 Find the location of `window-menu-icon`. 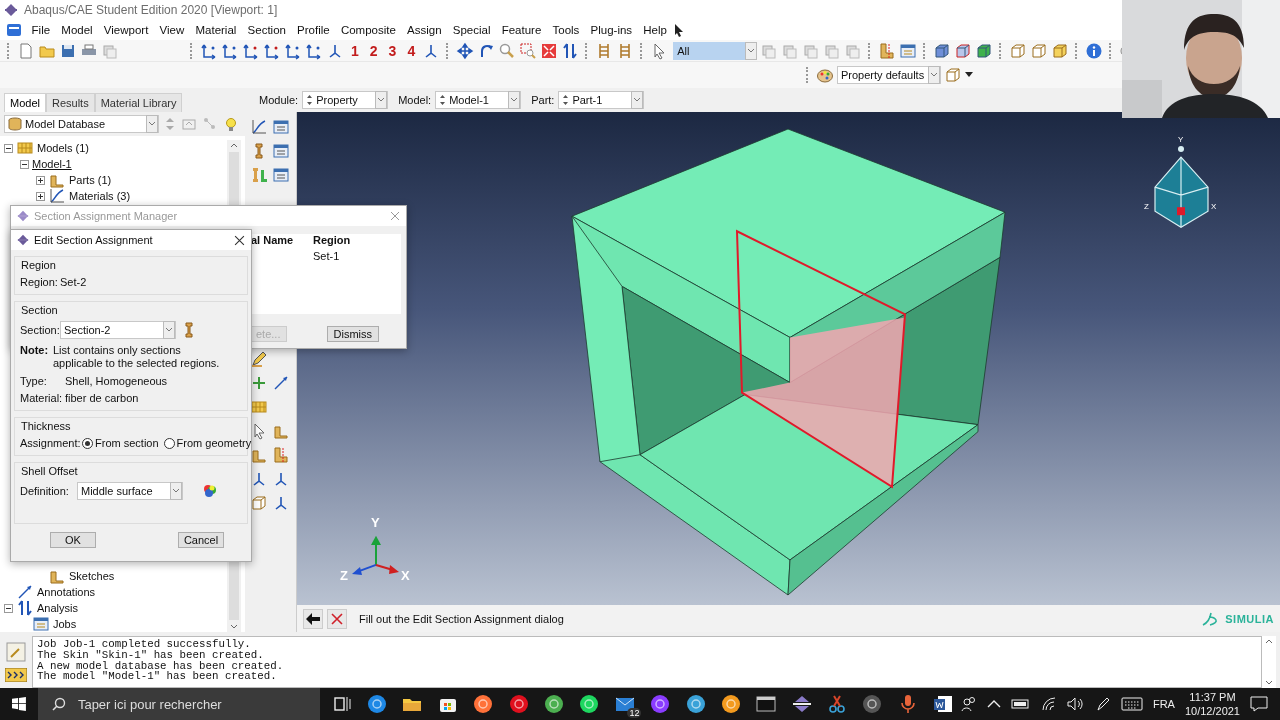

window-menu-icon is located at coordinates (14, 30).